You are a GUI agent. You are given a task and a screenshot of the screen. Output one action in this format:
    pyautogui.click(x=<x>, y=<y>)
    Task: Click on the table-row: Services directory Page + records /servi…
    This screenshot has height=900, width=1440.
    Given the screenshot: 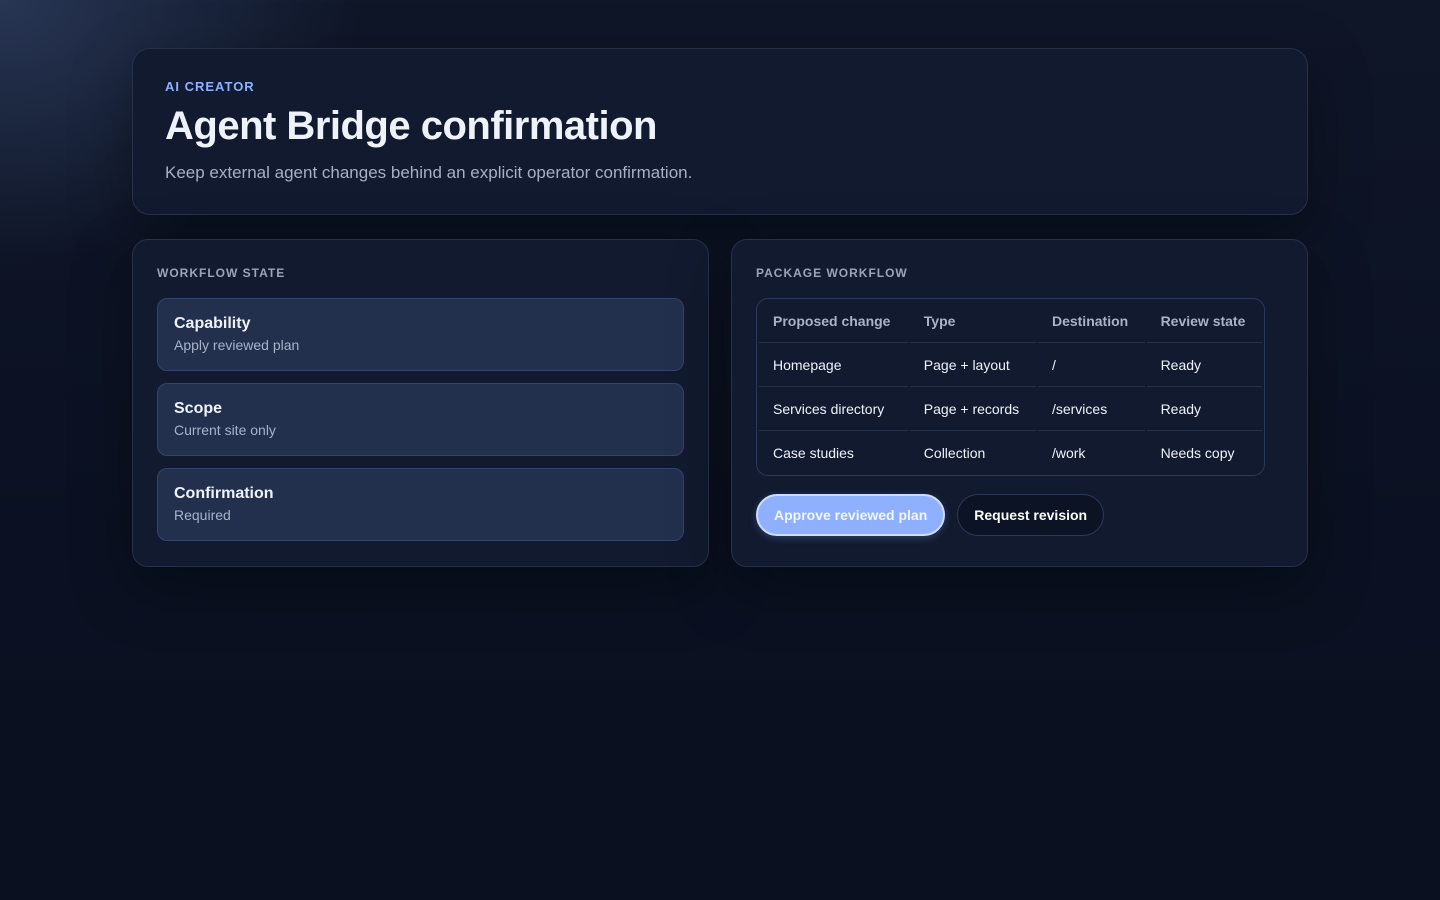 What is the action you would take?
    pyautogui.click(x=1010, y=409)
    